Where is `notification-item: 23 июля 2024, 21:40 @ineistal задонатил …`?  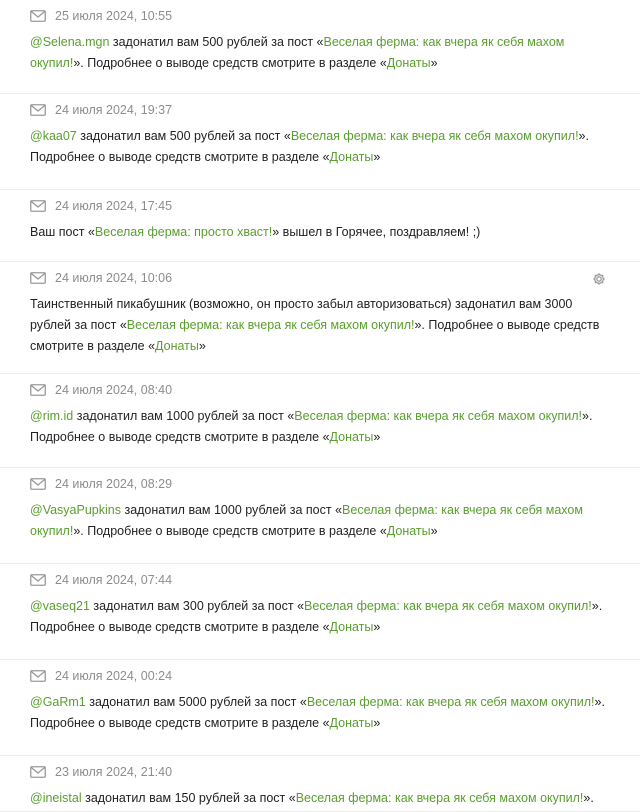 notification-item: 23 июля 2024, 21:40 @ineistal задонатил … is located at coordinates (320, 784).